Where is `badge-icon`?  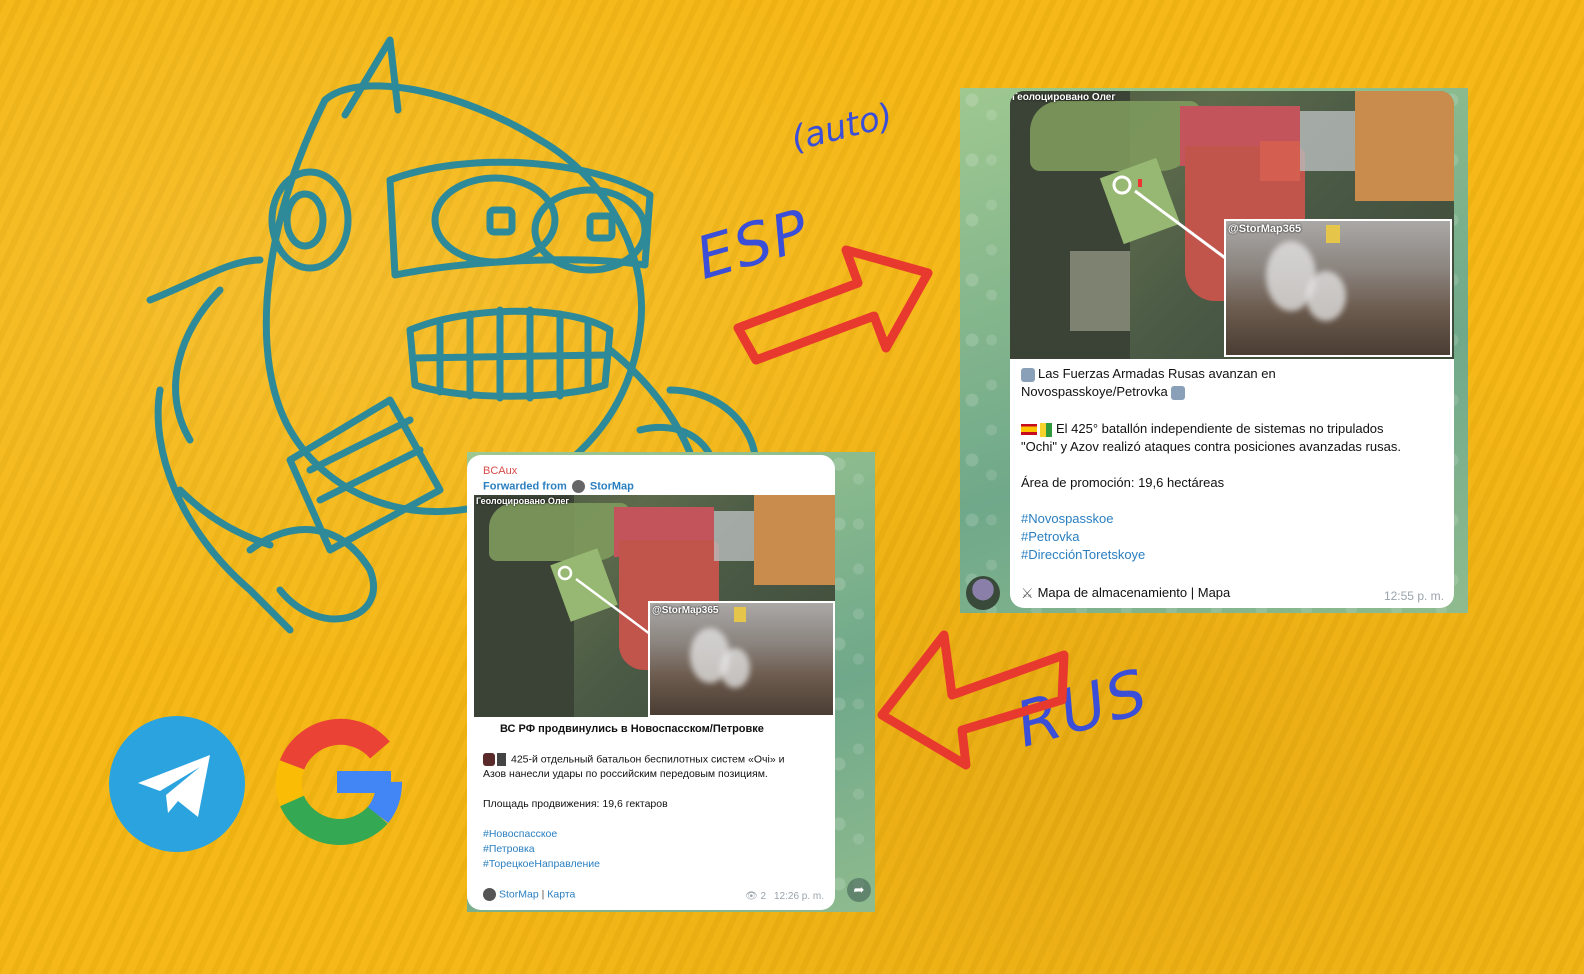
badge-icon is located at coordinates (489, 759).